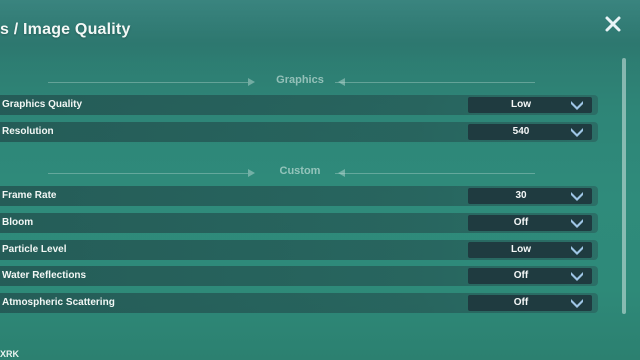 Image resolution: width=640 pixels, height=360 pixels. What do you see at coordinates (44, 275) in the screenshot?
I see `setting-label: Water Reflections` at bounding box center [44, 275].